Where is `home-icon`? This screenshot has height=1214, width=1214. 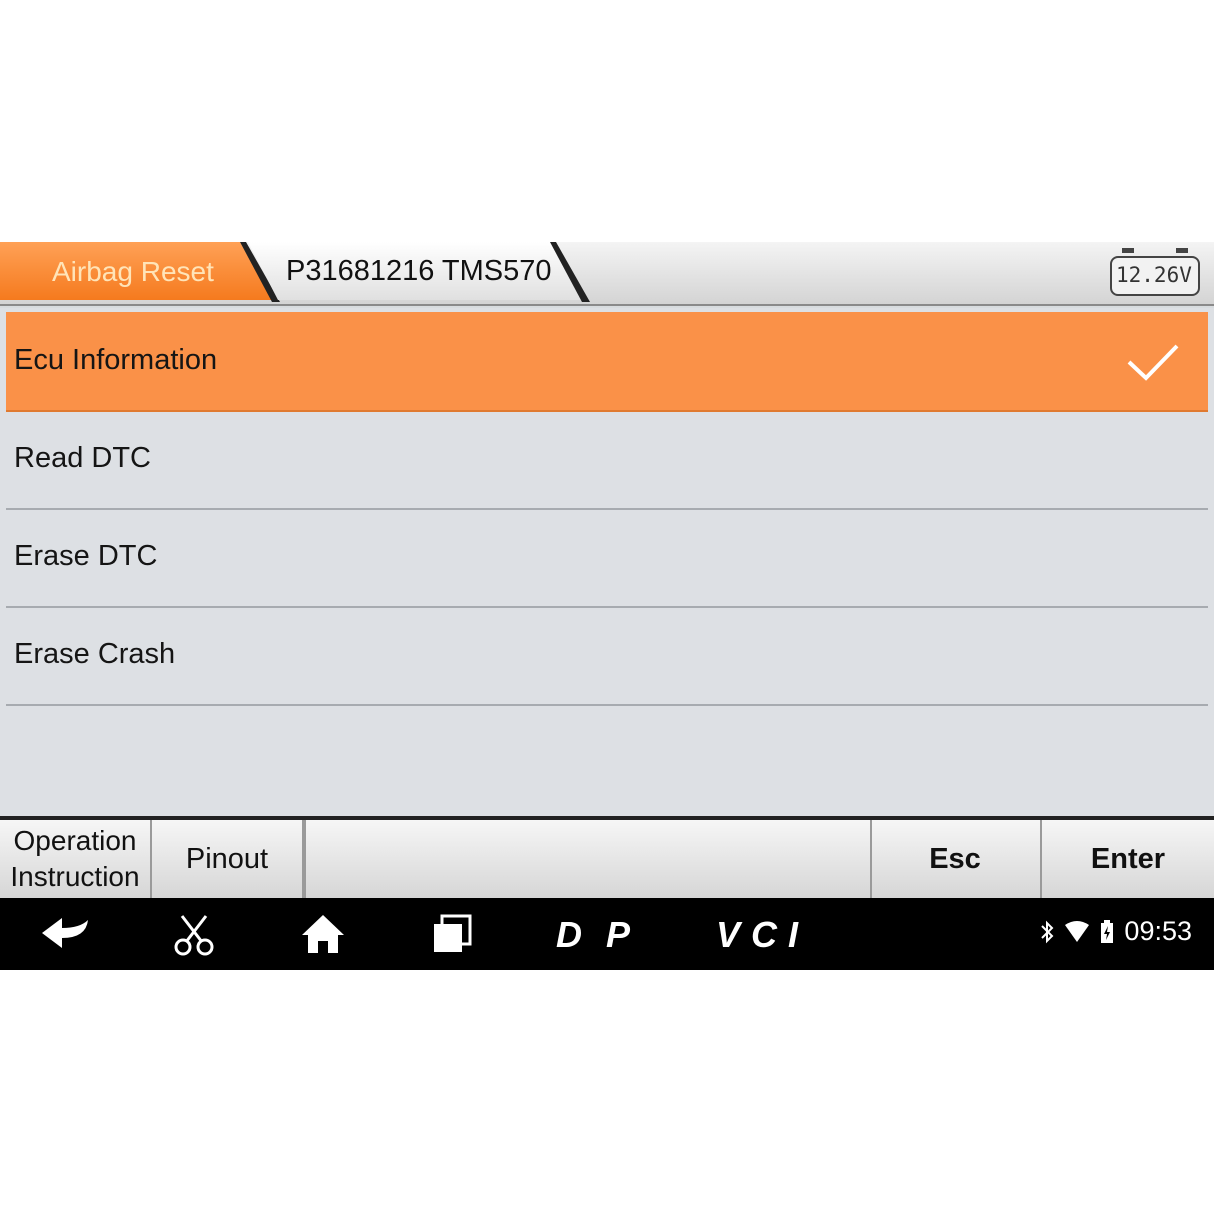
home-icon is located at coordinates (323, 934).